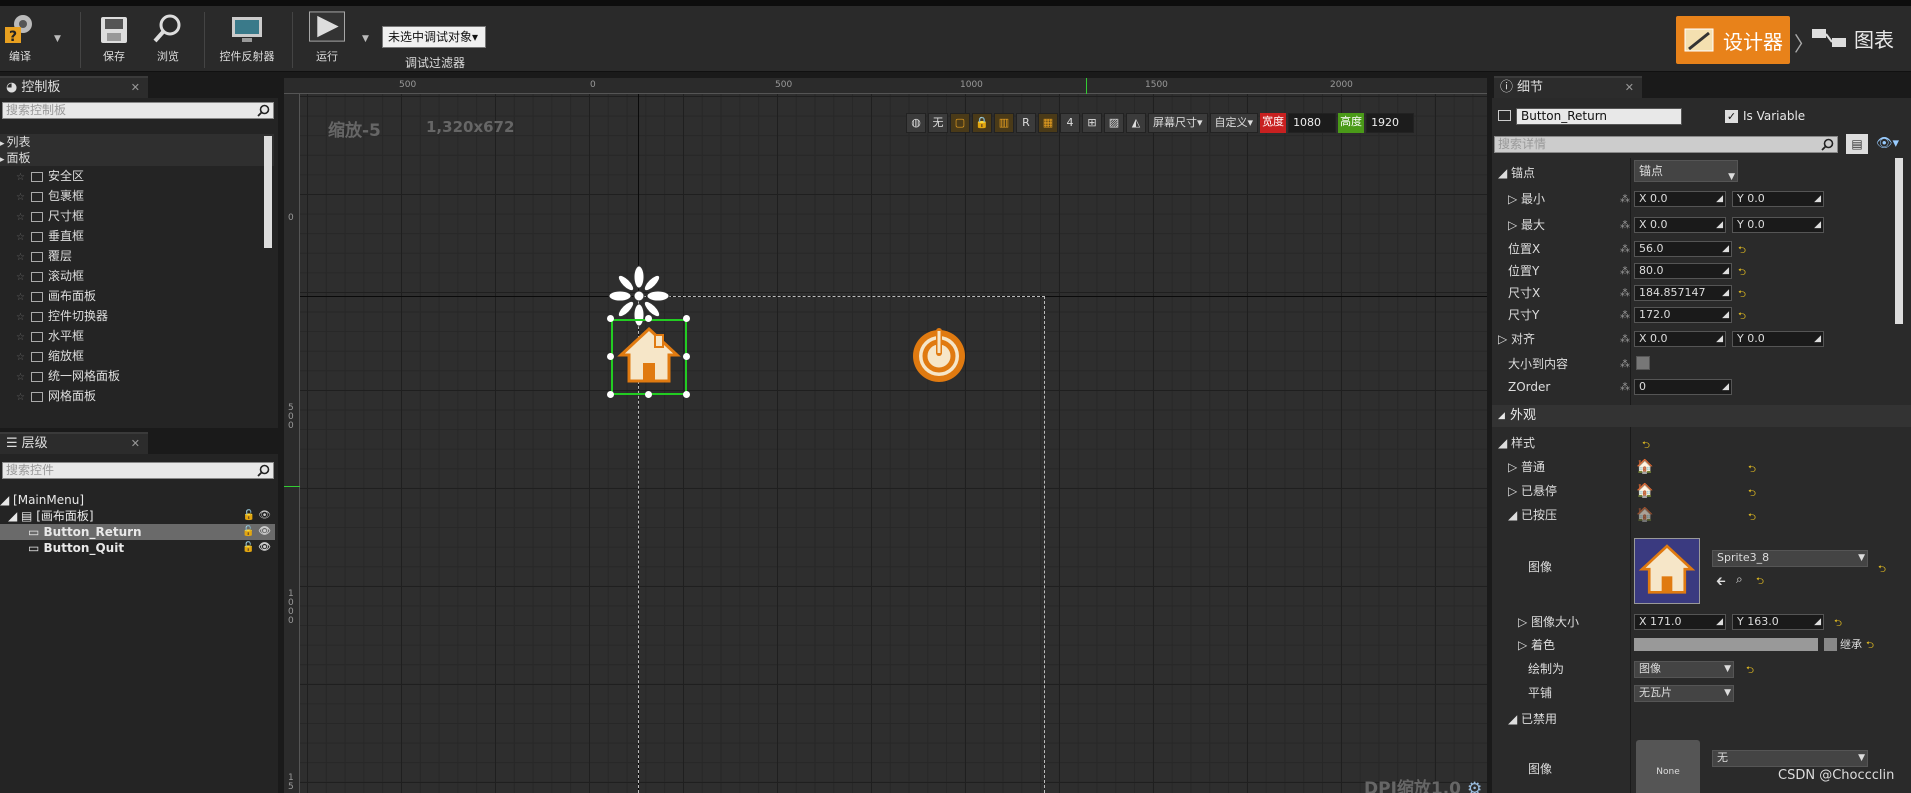  What do you see at coordinates (1390, 123) in the screenshot?
I see `height-input: 1920` at bounding box center [1390, 123].